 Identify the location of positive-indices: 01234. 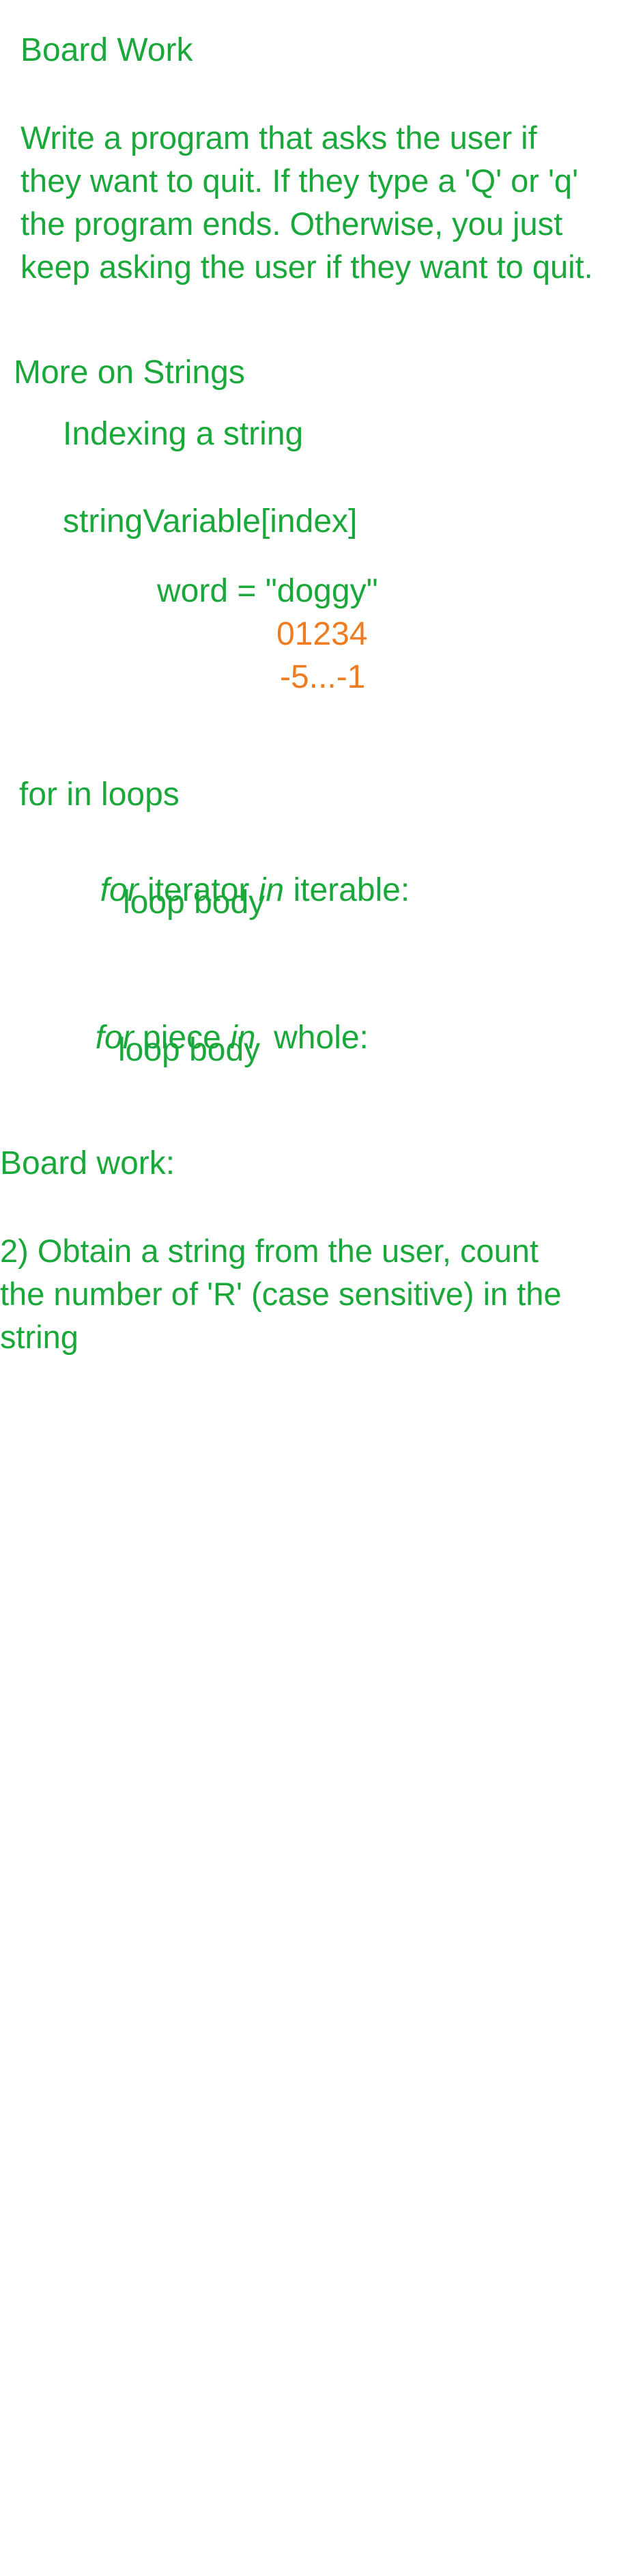
(322, 634).